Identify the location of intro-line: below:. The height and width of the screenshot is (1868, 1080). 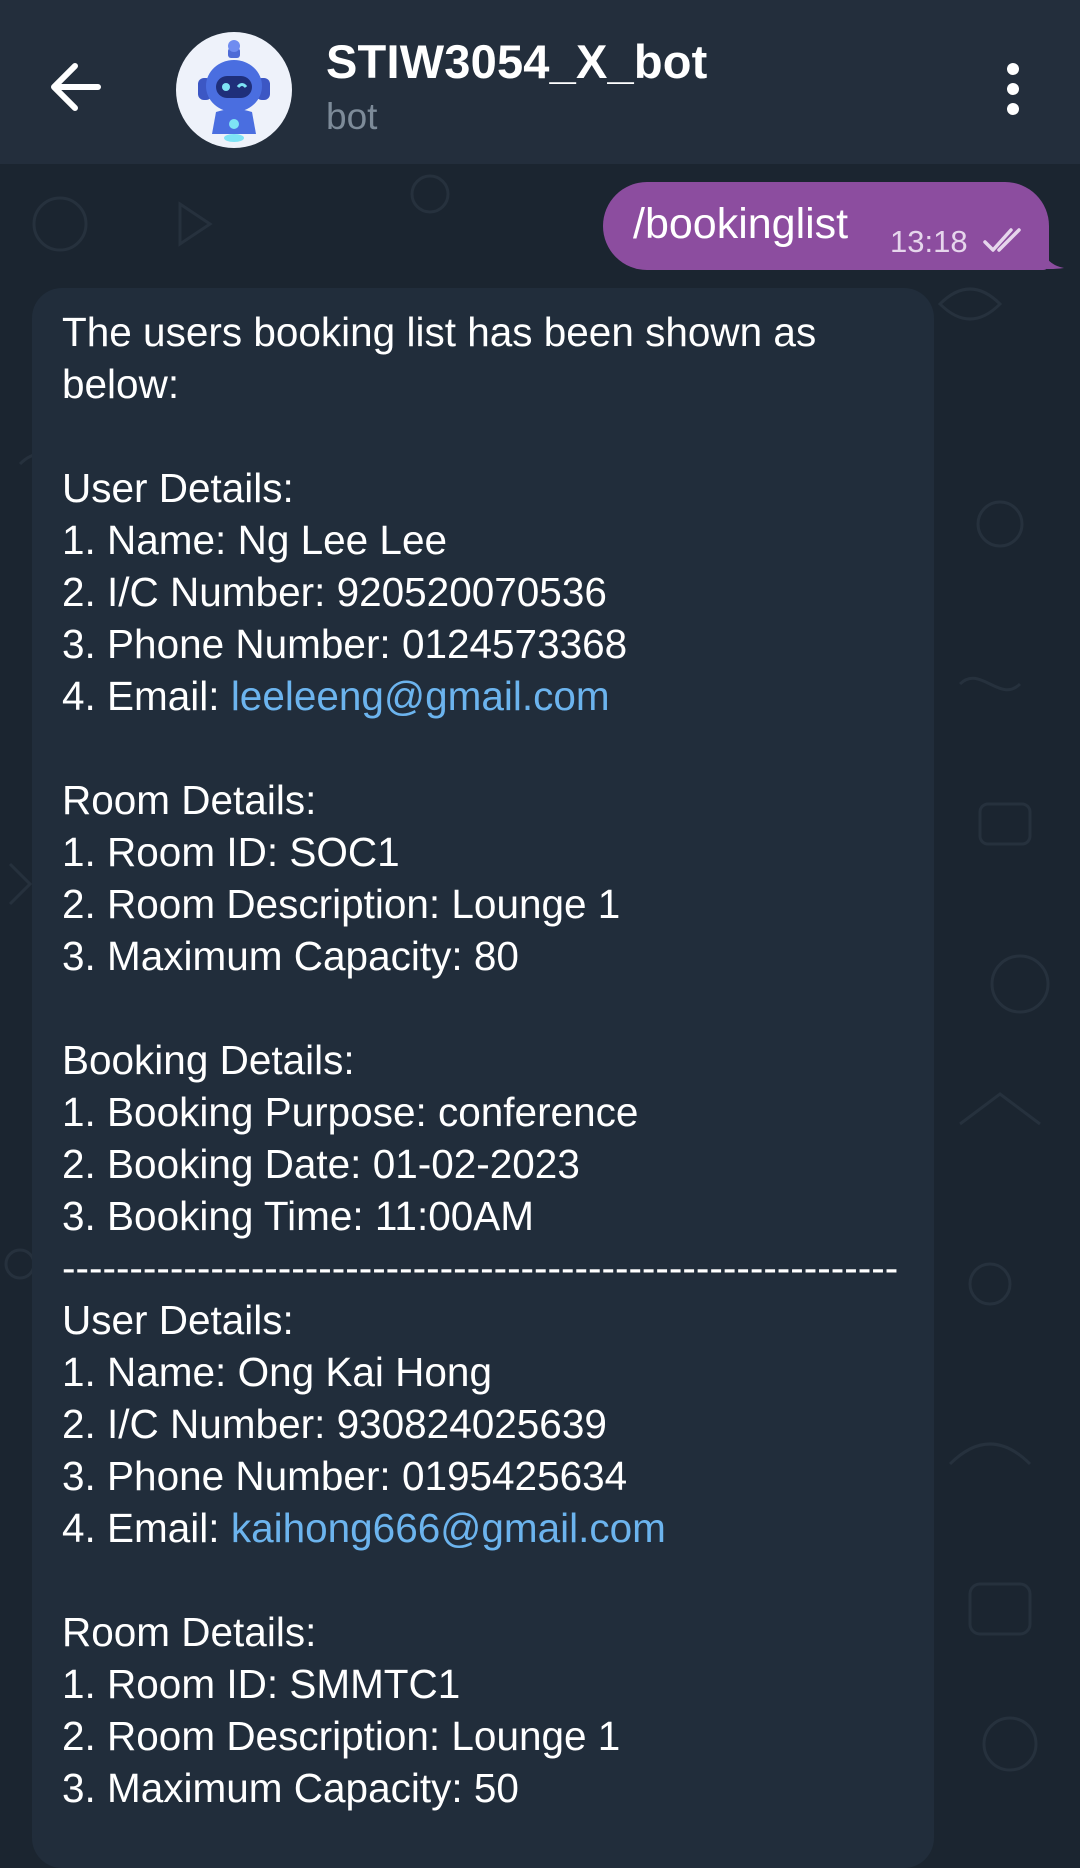
(121, 384).